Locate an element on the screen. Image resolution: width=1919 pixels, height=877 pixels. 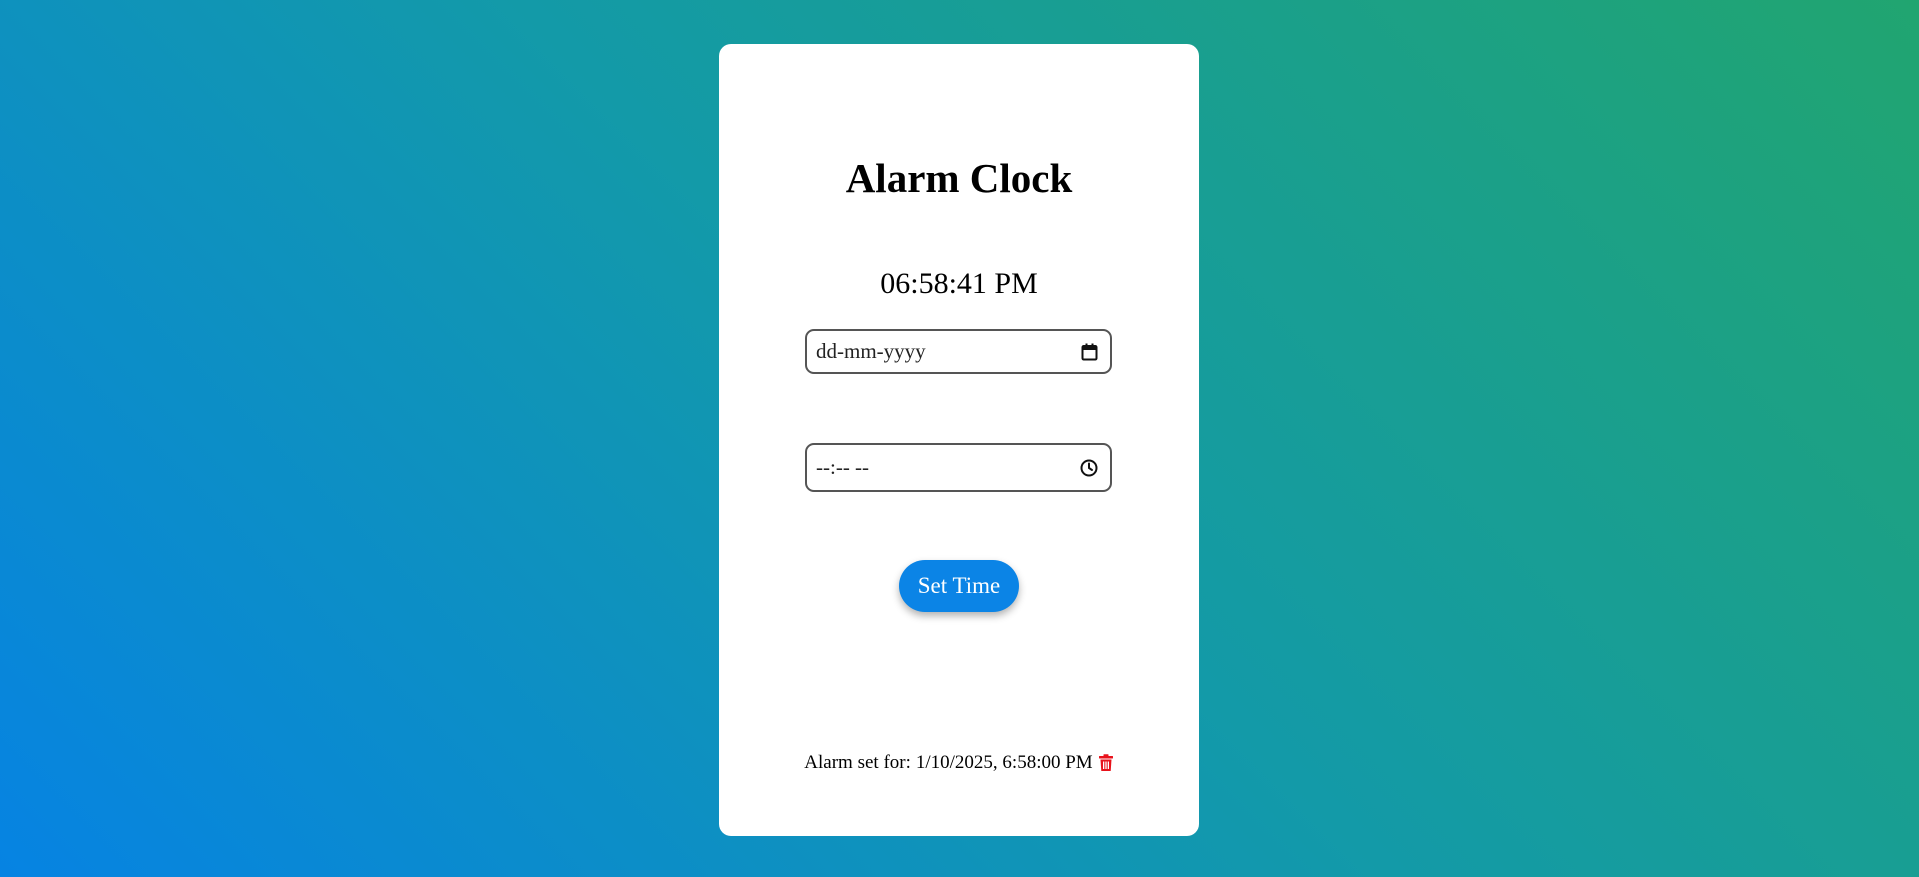
time-input: --:-- -- is located at coordinates (958, 467).